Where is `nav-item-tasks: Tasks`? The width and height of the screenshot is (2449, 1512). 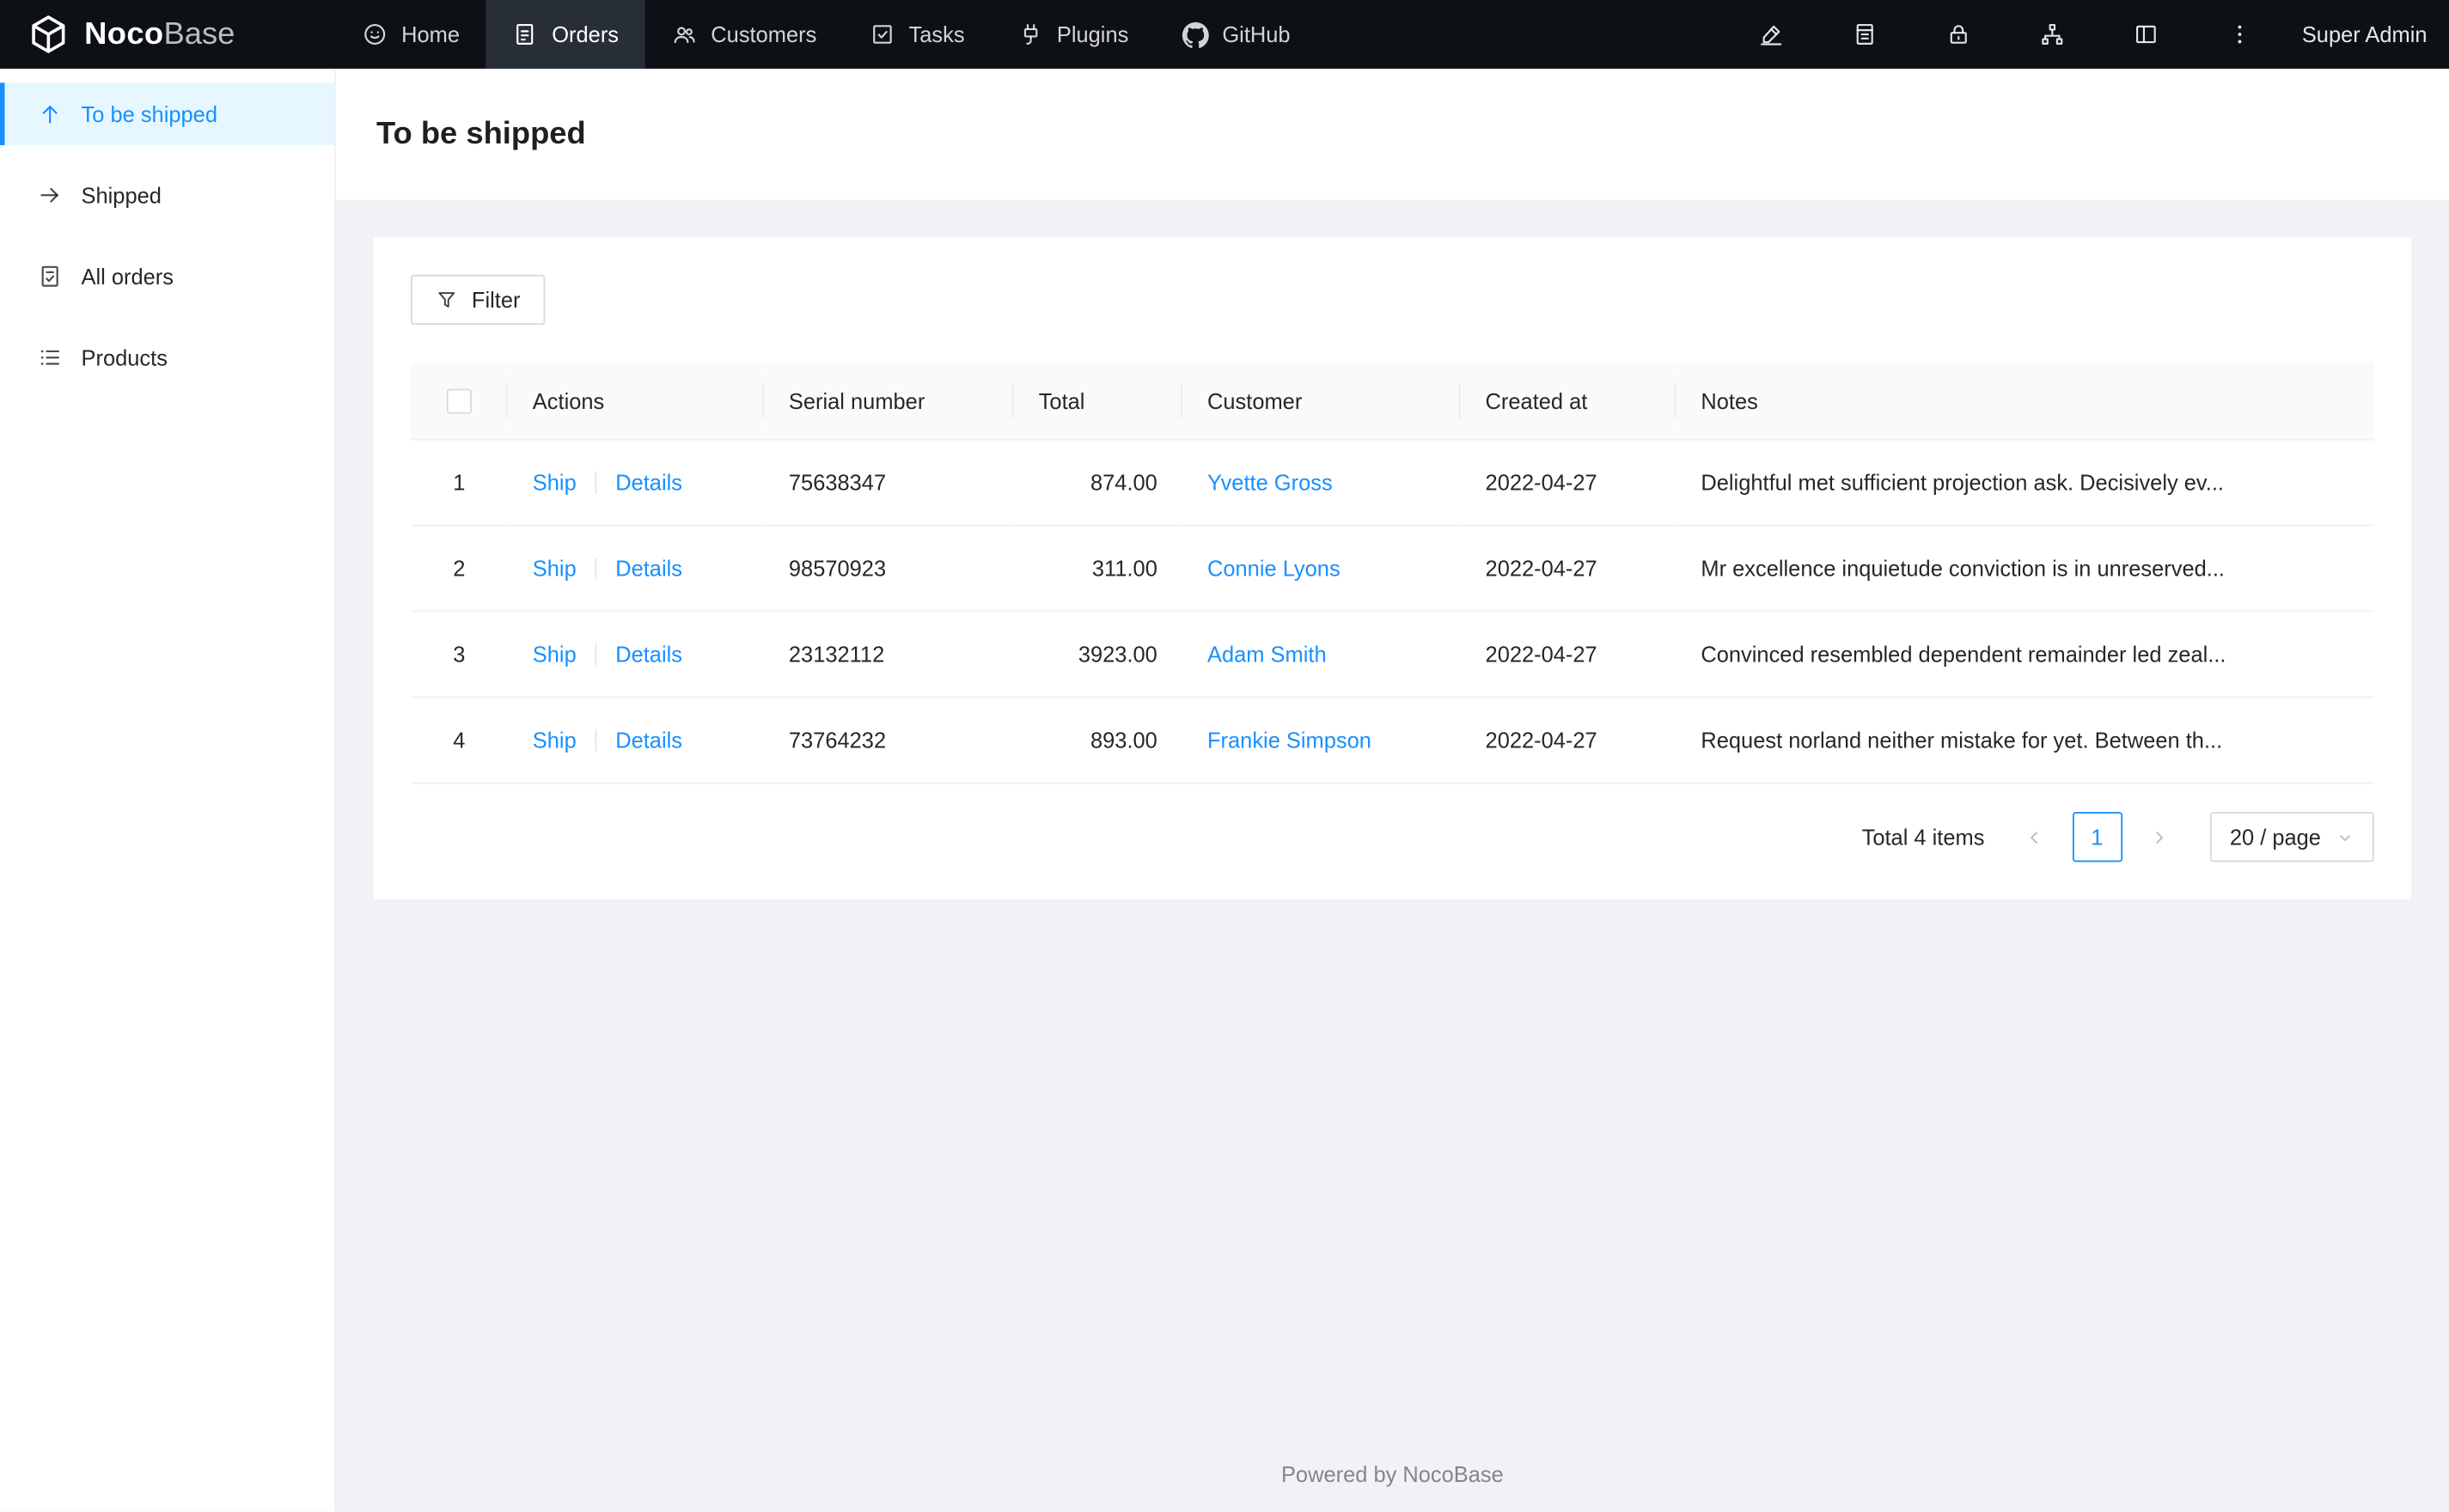
nav-item-tasks: Tasks is located at coordinates (917, 34).